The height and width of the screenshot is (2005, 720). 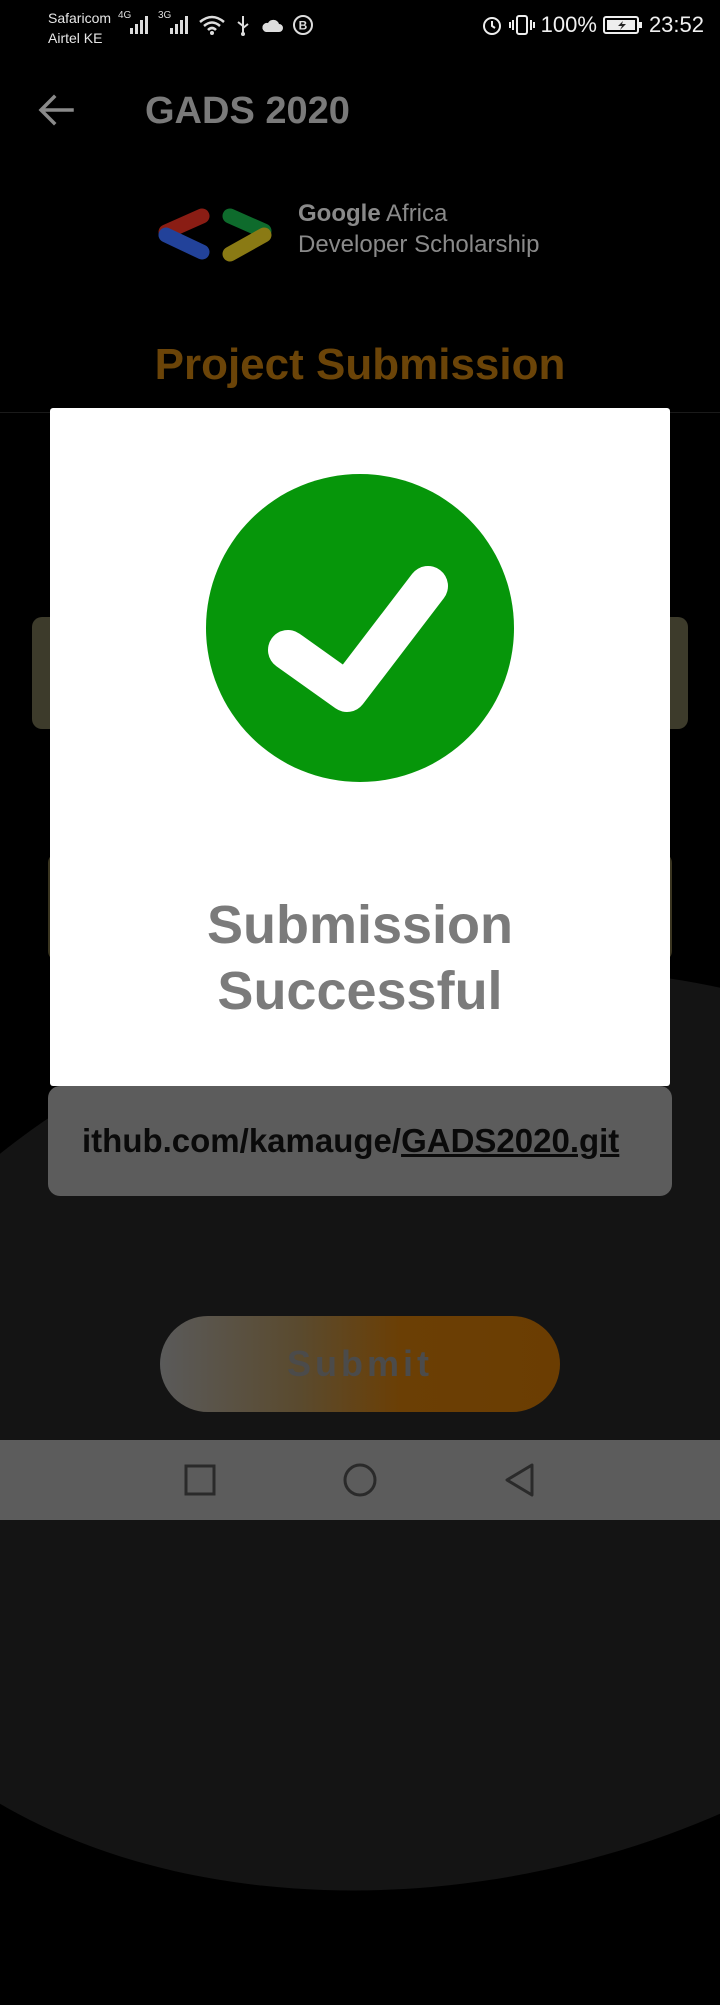 What do you see at coordinates (125, 15) in the screenshot?
I see `network-type-1: 4G` at bounding box center [125, 15].